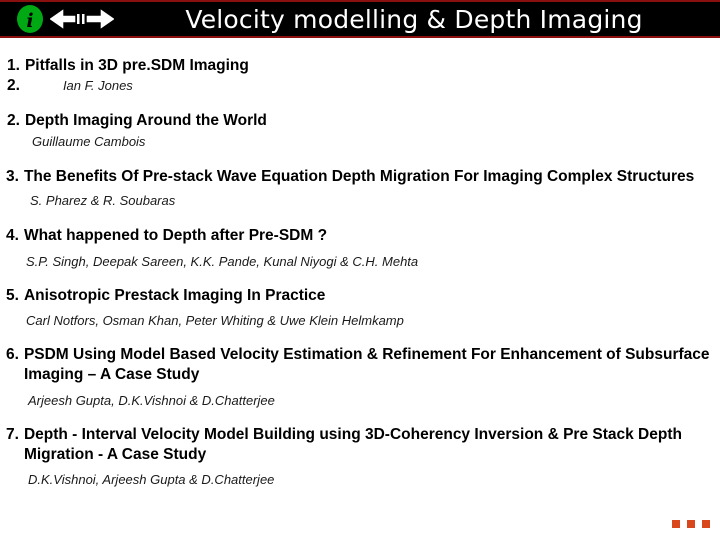  I want to click on list-item-number: 7., so click(12, 434).